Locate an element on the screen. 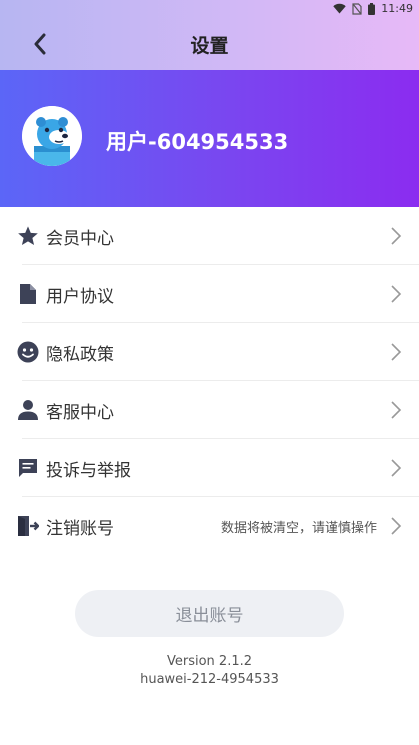 This screenshot has width=419, height=745. page-title: 设置 is located at coordinates (209, 46).